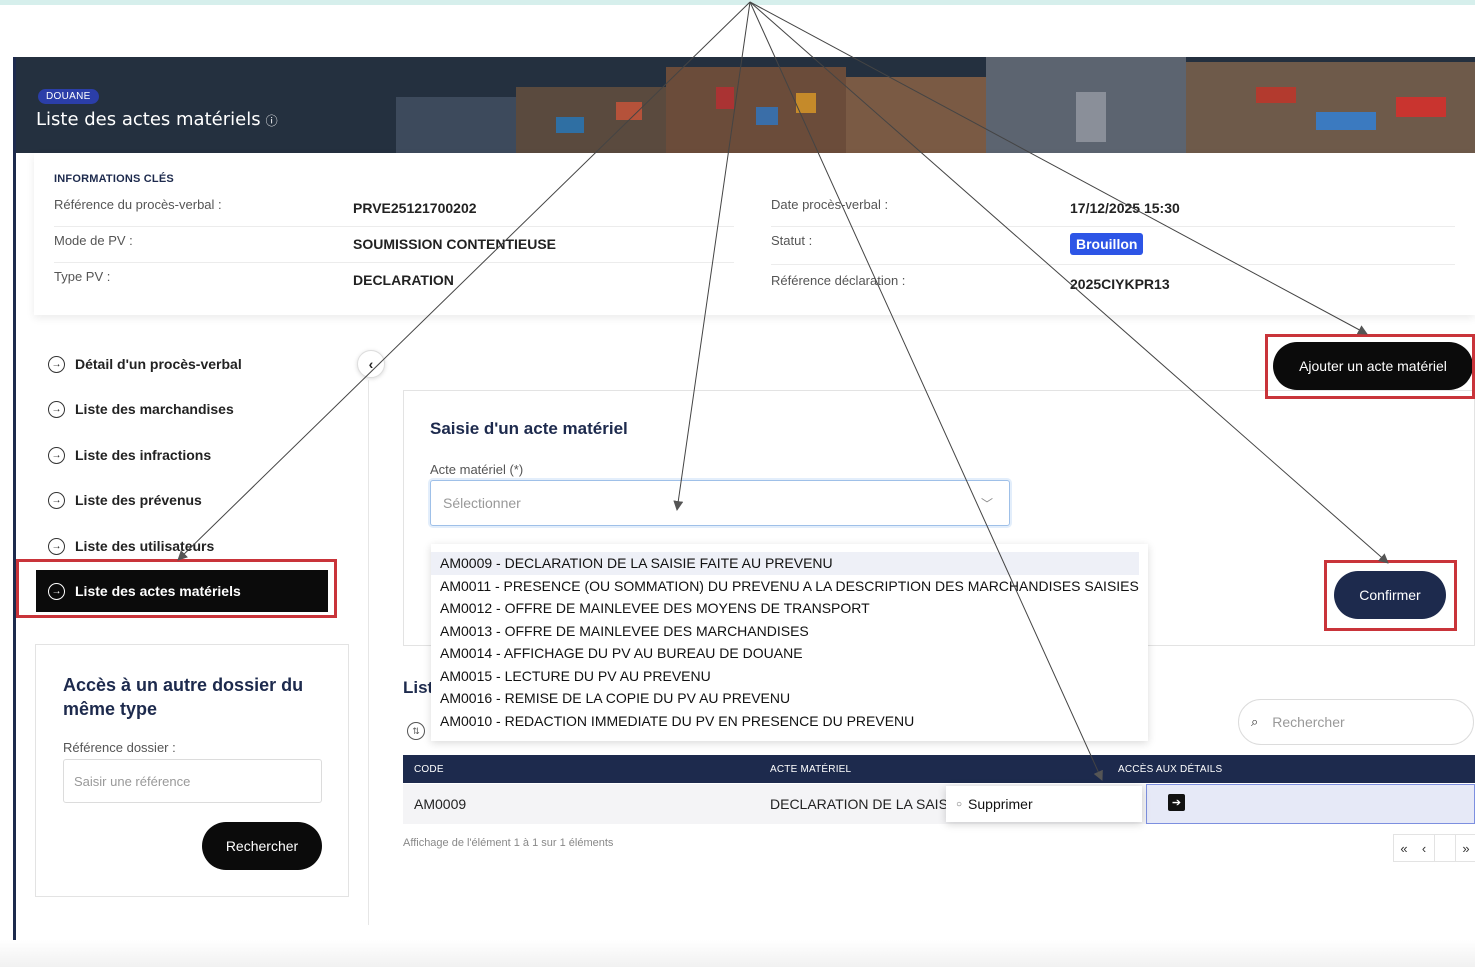 The image size is (1475, 967). Describe the element at coordinates (418, 687) in the screenshot. I see `list-title: List` at that location.